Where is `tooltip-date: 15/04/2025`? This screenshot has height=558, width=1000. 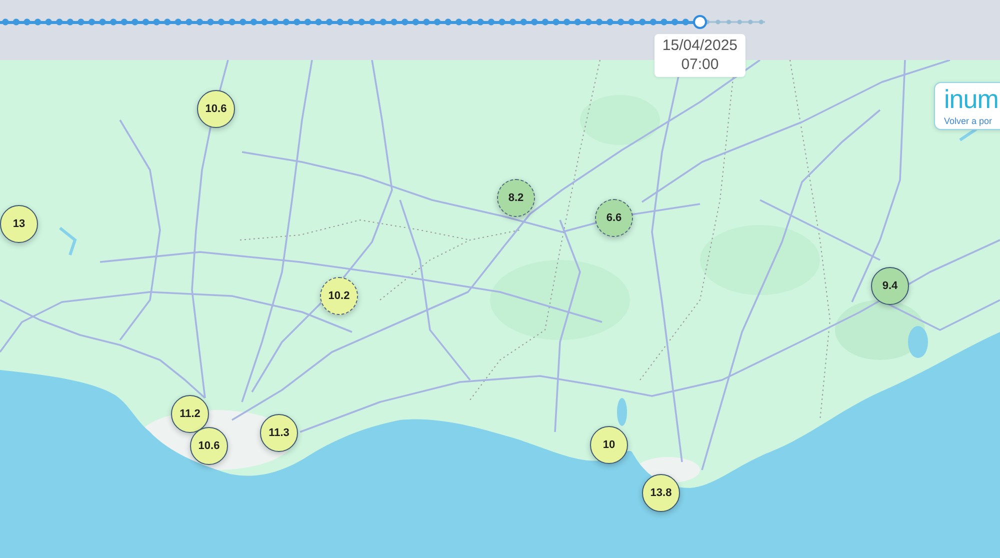
tooltip-date: 15/04/2025 is located at coordinates (700, 45).